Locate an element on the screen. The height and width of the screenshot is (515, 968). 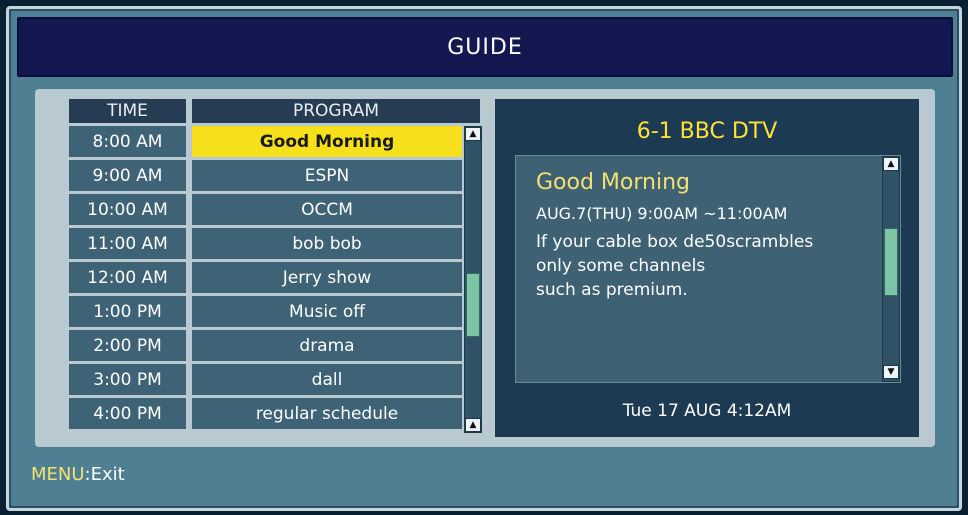
program-title: Good Morning is located at coordinates (613, 182).